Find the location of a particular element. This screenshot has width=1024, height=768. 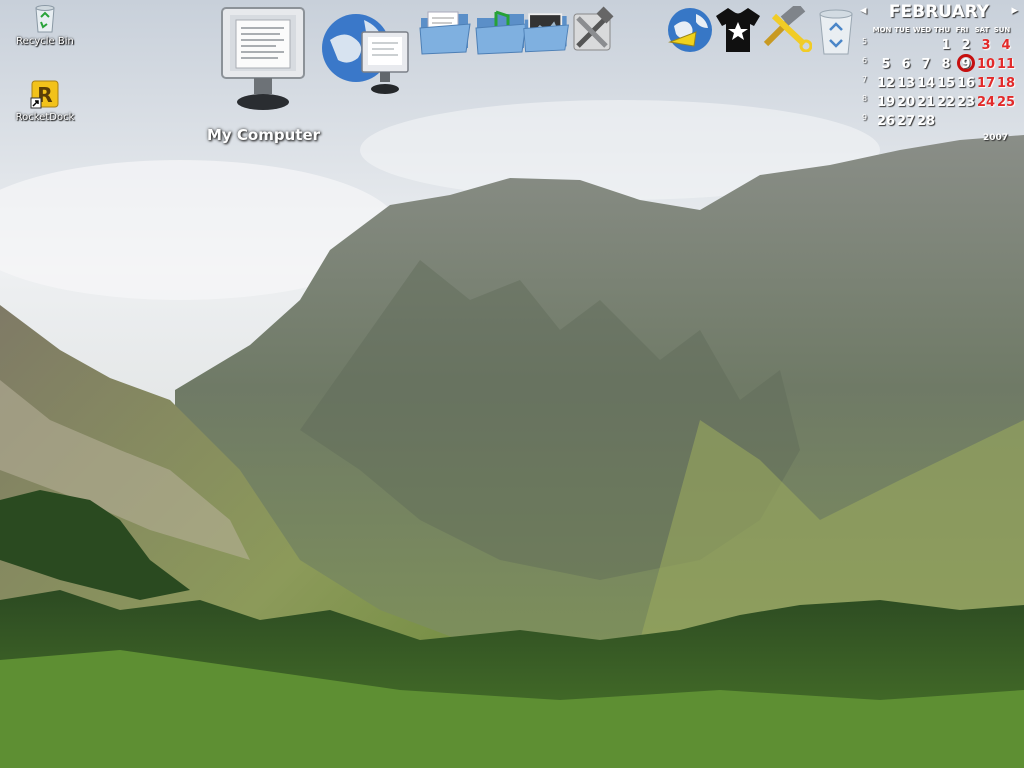

weekday-label: WED is located at coordinates (922, 30).